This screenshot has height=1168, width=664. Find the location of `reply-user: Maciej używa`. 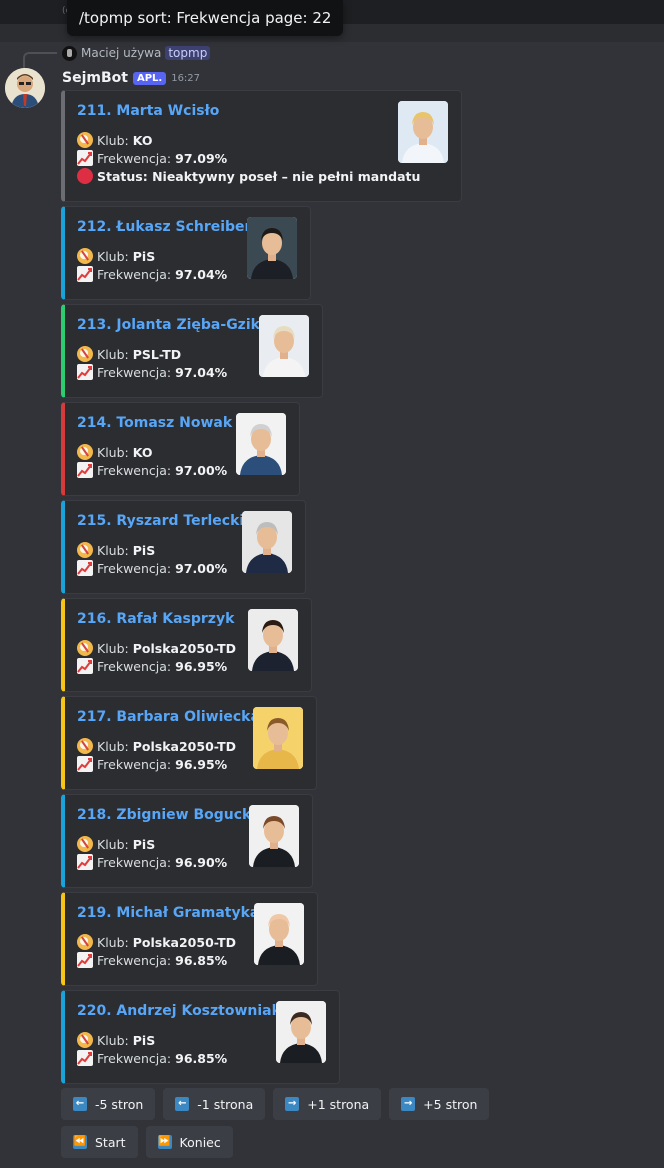

reply-user: Maciej używa is located at coordinates (121, 53).